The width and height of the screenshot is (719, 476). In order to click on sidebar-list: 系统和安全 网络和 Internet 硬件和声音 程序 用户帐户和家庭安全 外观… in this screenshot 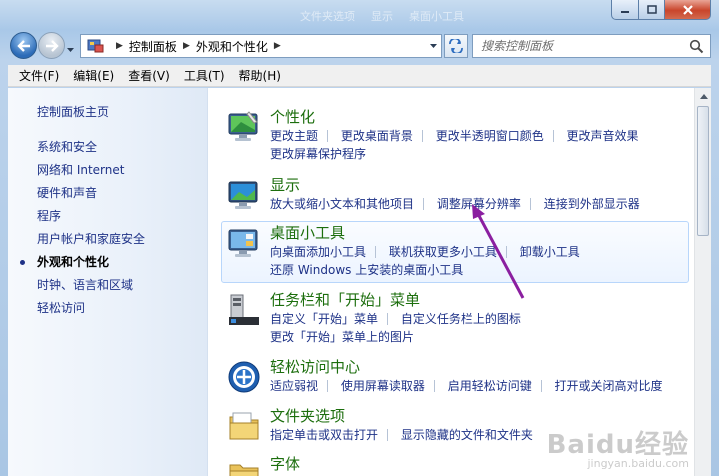, I will do `click(82, 228)`.